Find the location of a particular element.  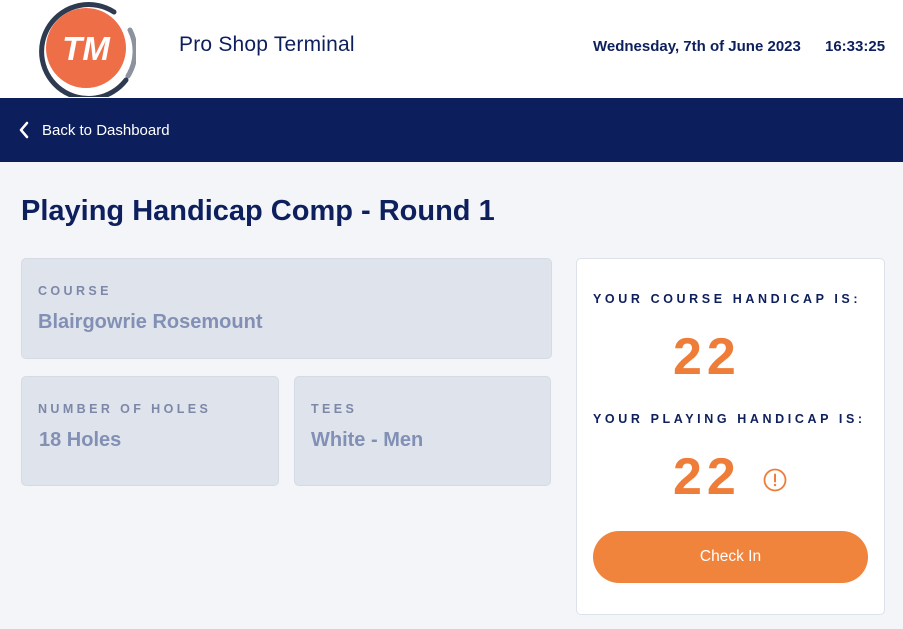

current-date: Wednesday, 7th of June 2023 is located at coordinates (697, 46).